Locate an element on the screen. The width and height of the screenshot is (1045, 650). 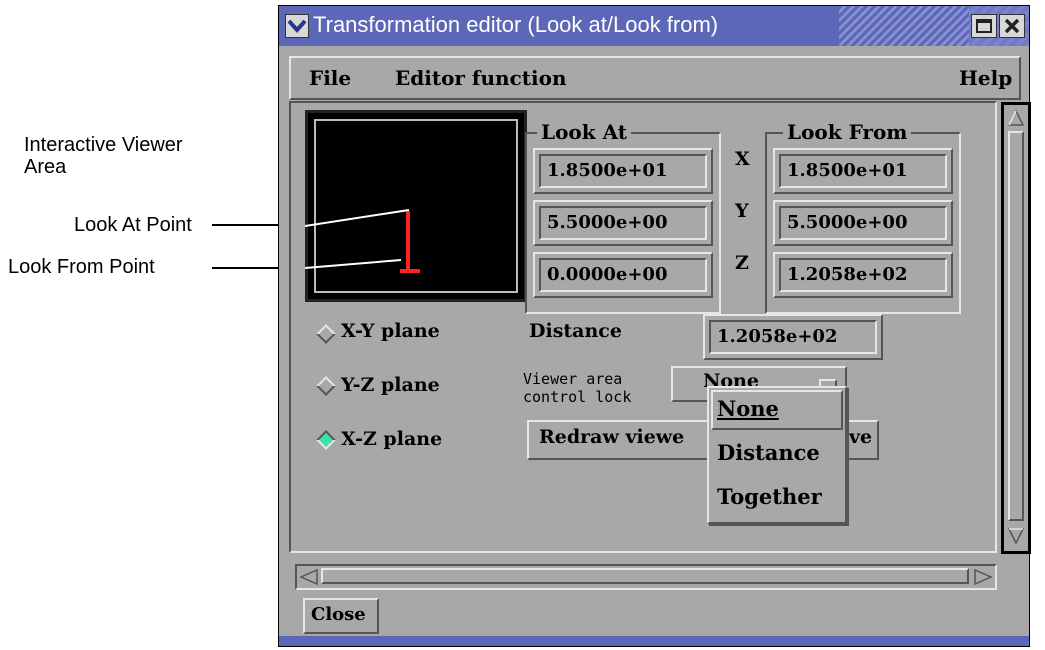
look-from-z-value: 1.2058e+02 is located at coordinates (863, 275).